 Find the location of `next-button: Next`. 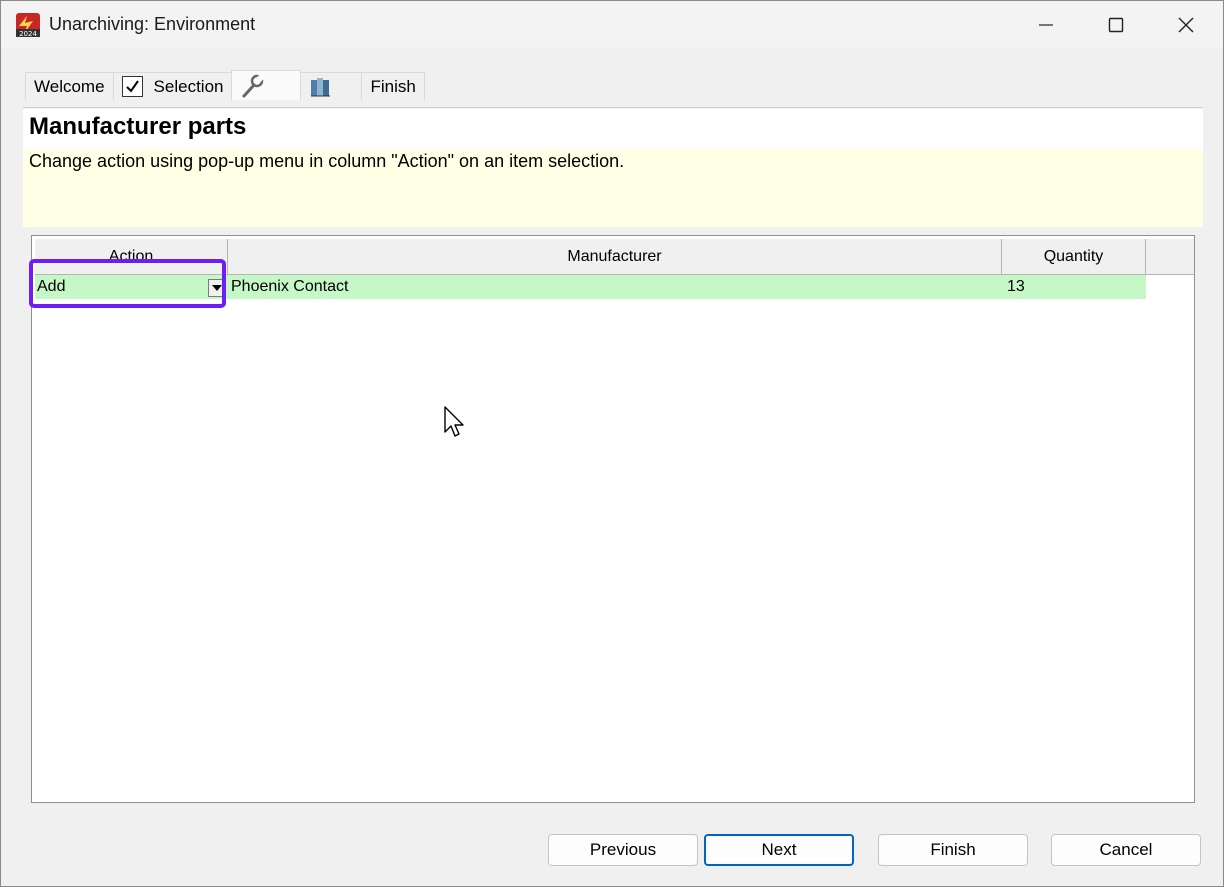

next-button: Next is located at coordinates (779, 850).